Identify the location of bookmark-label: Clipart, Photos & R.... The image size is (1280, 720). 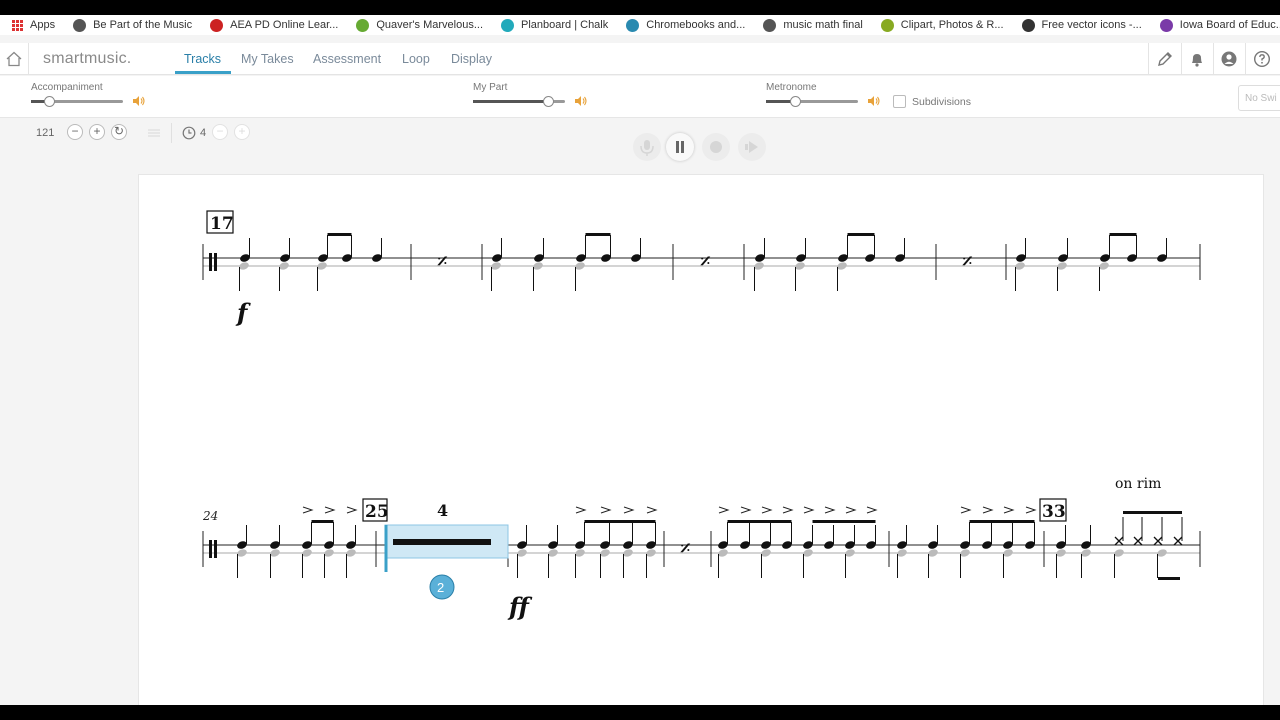
(952, 25).